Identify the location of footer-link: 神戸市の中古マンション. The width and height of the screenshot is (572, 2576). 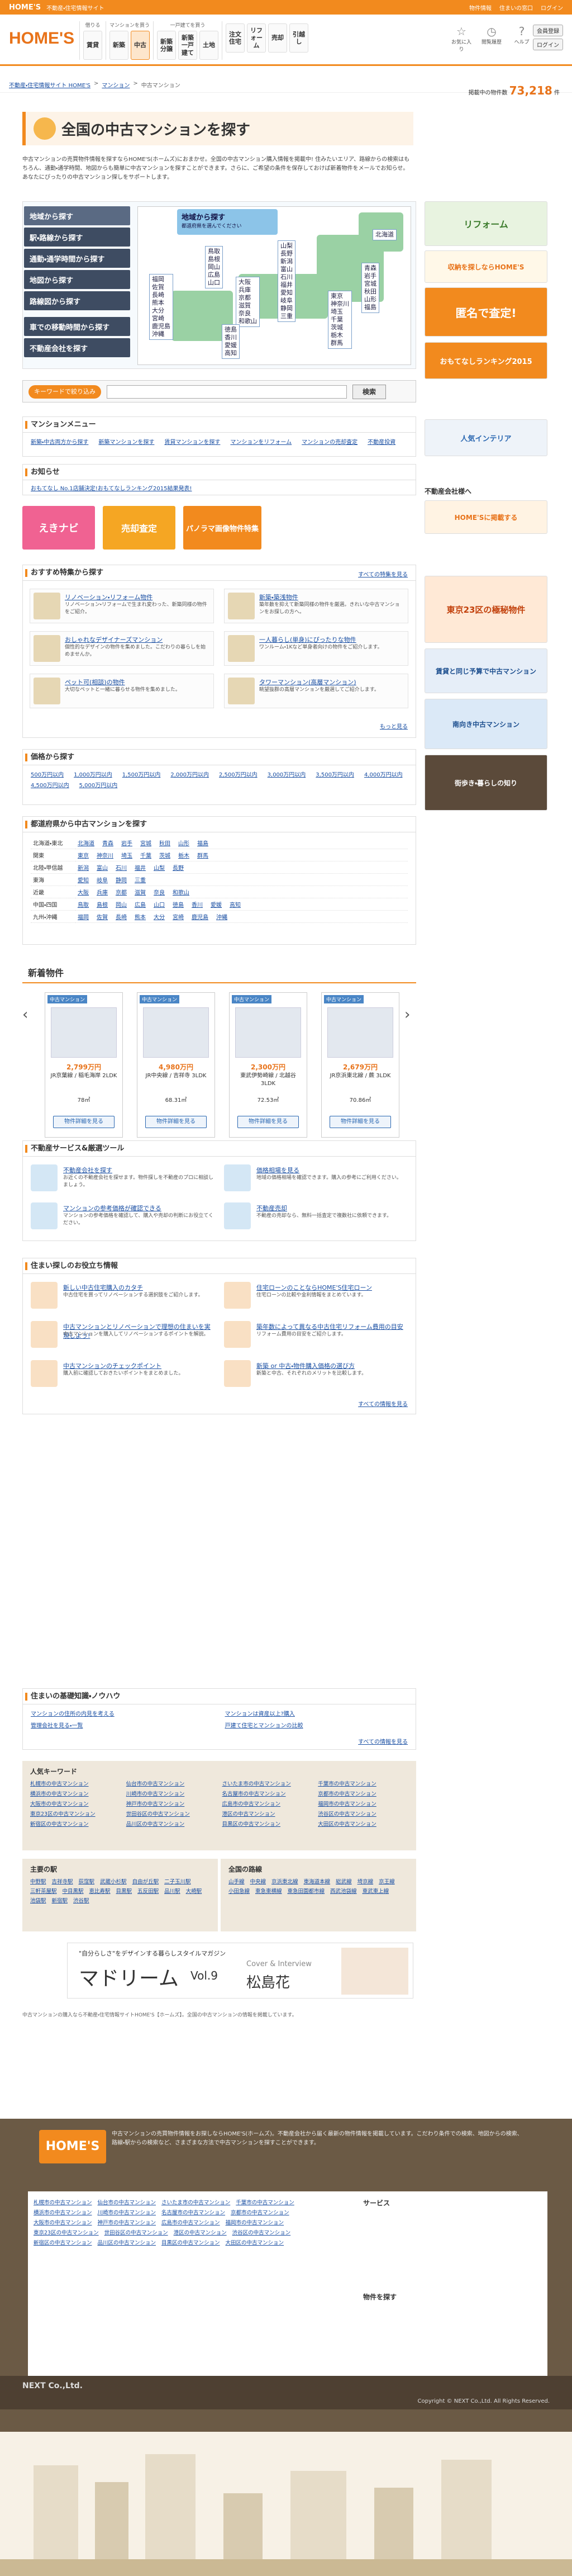
(127, 2222).